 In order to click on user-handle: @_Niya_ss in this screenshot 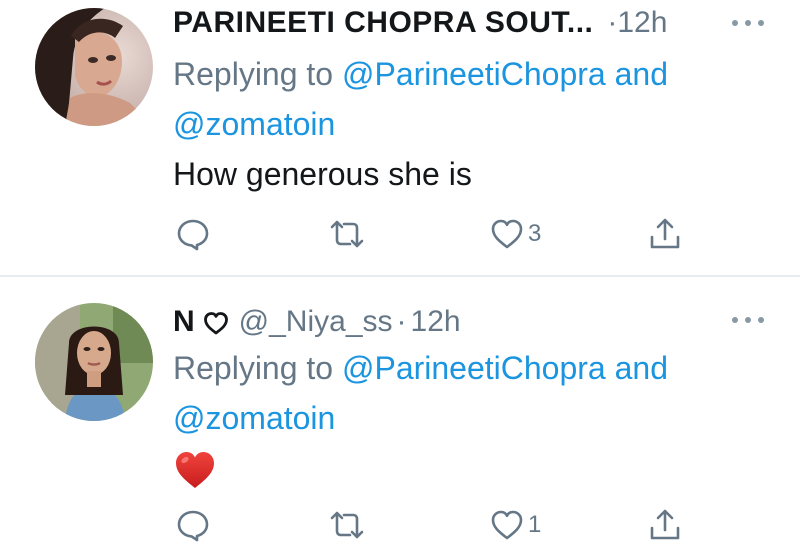, I will do `click(316, 322)`.